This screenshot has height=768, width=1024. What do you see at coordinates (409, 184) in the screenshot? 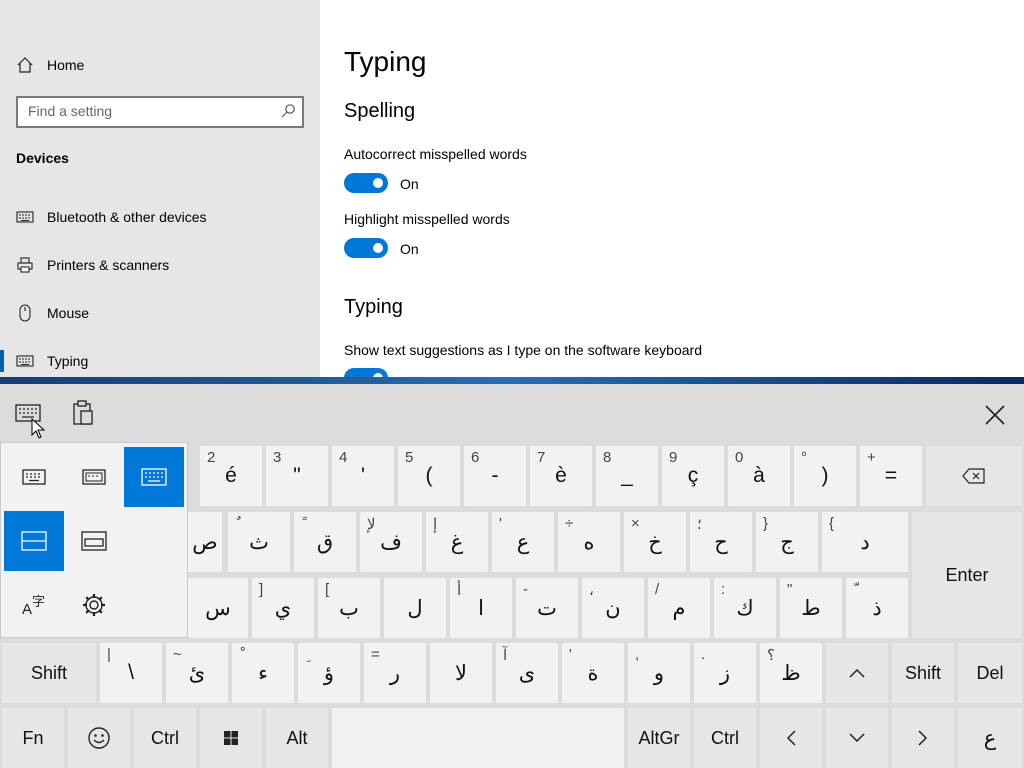
I see `autocorrect-state: On` at bounding box center [409, 184].